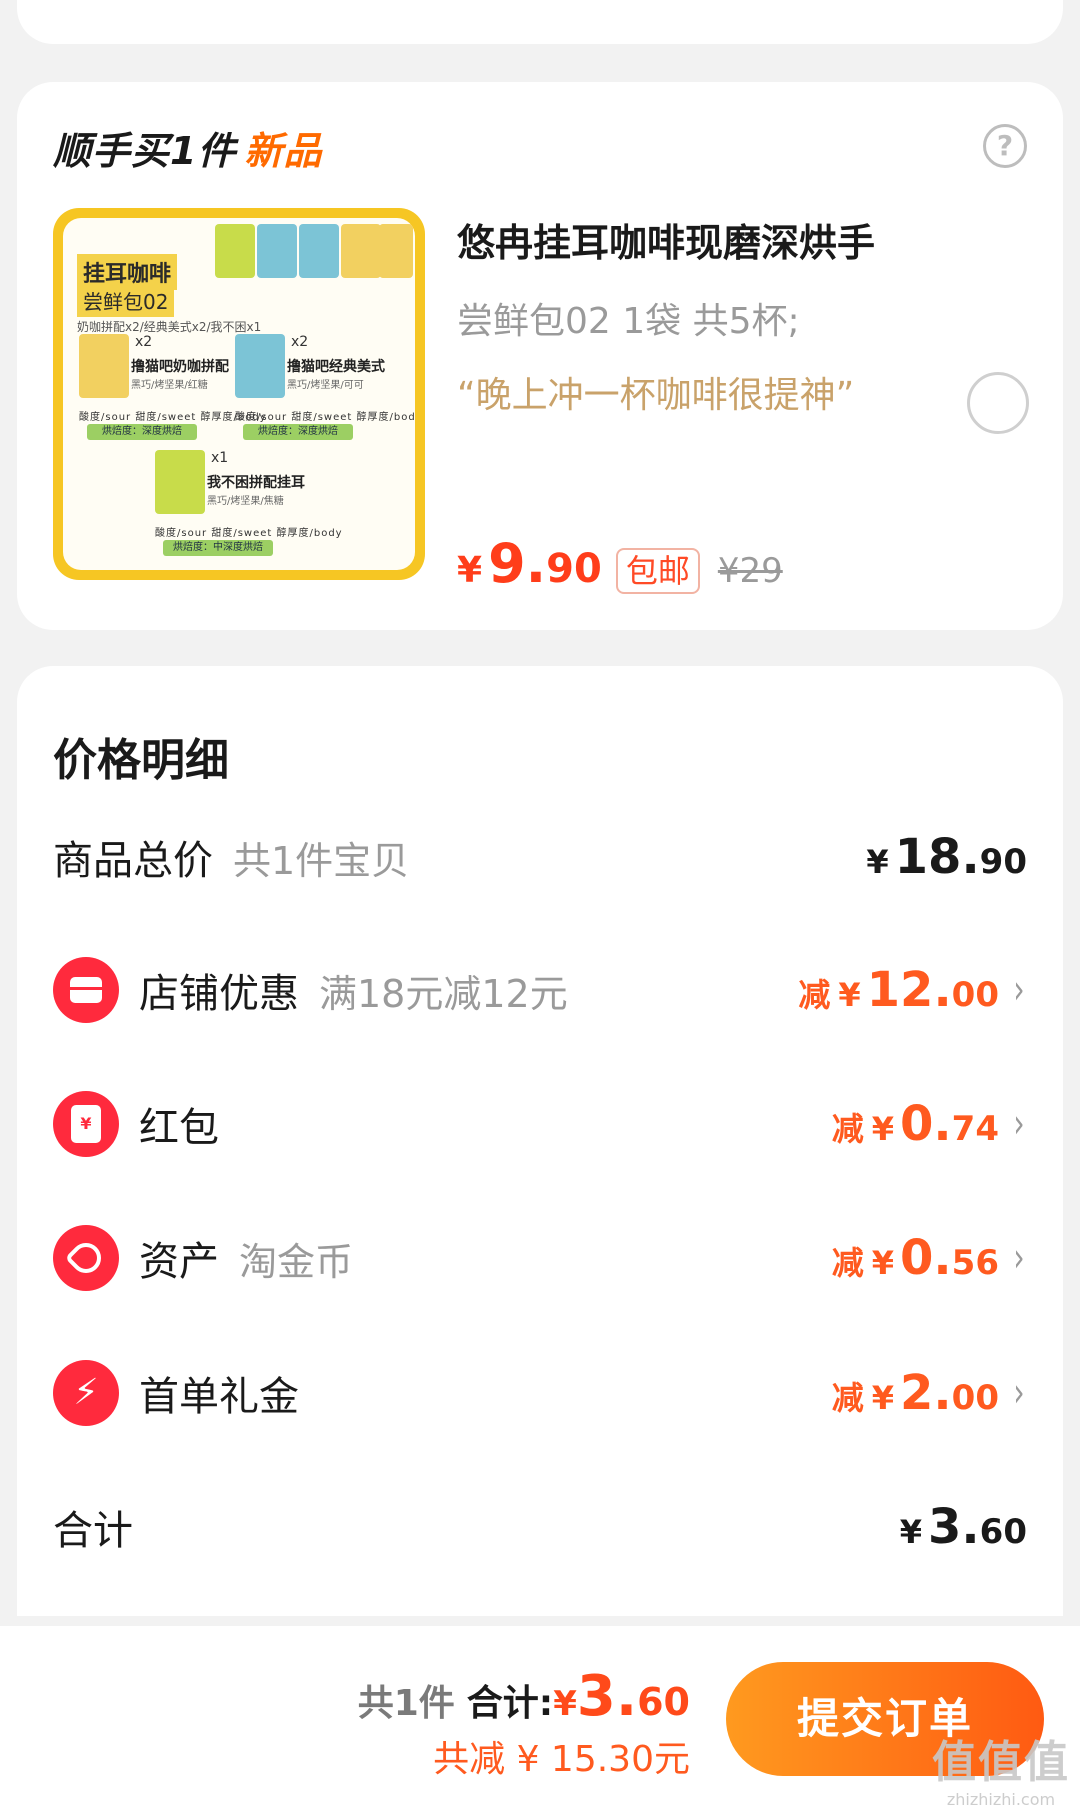  I want to click on store-discount-amount: 减 ¥12. 00, so click(898, 990).